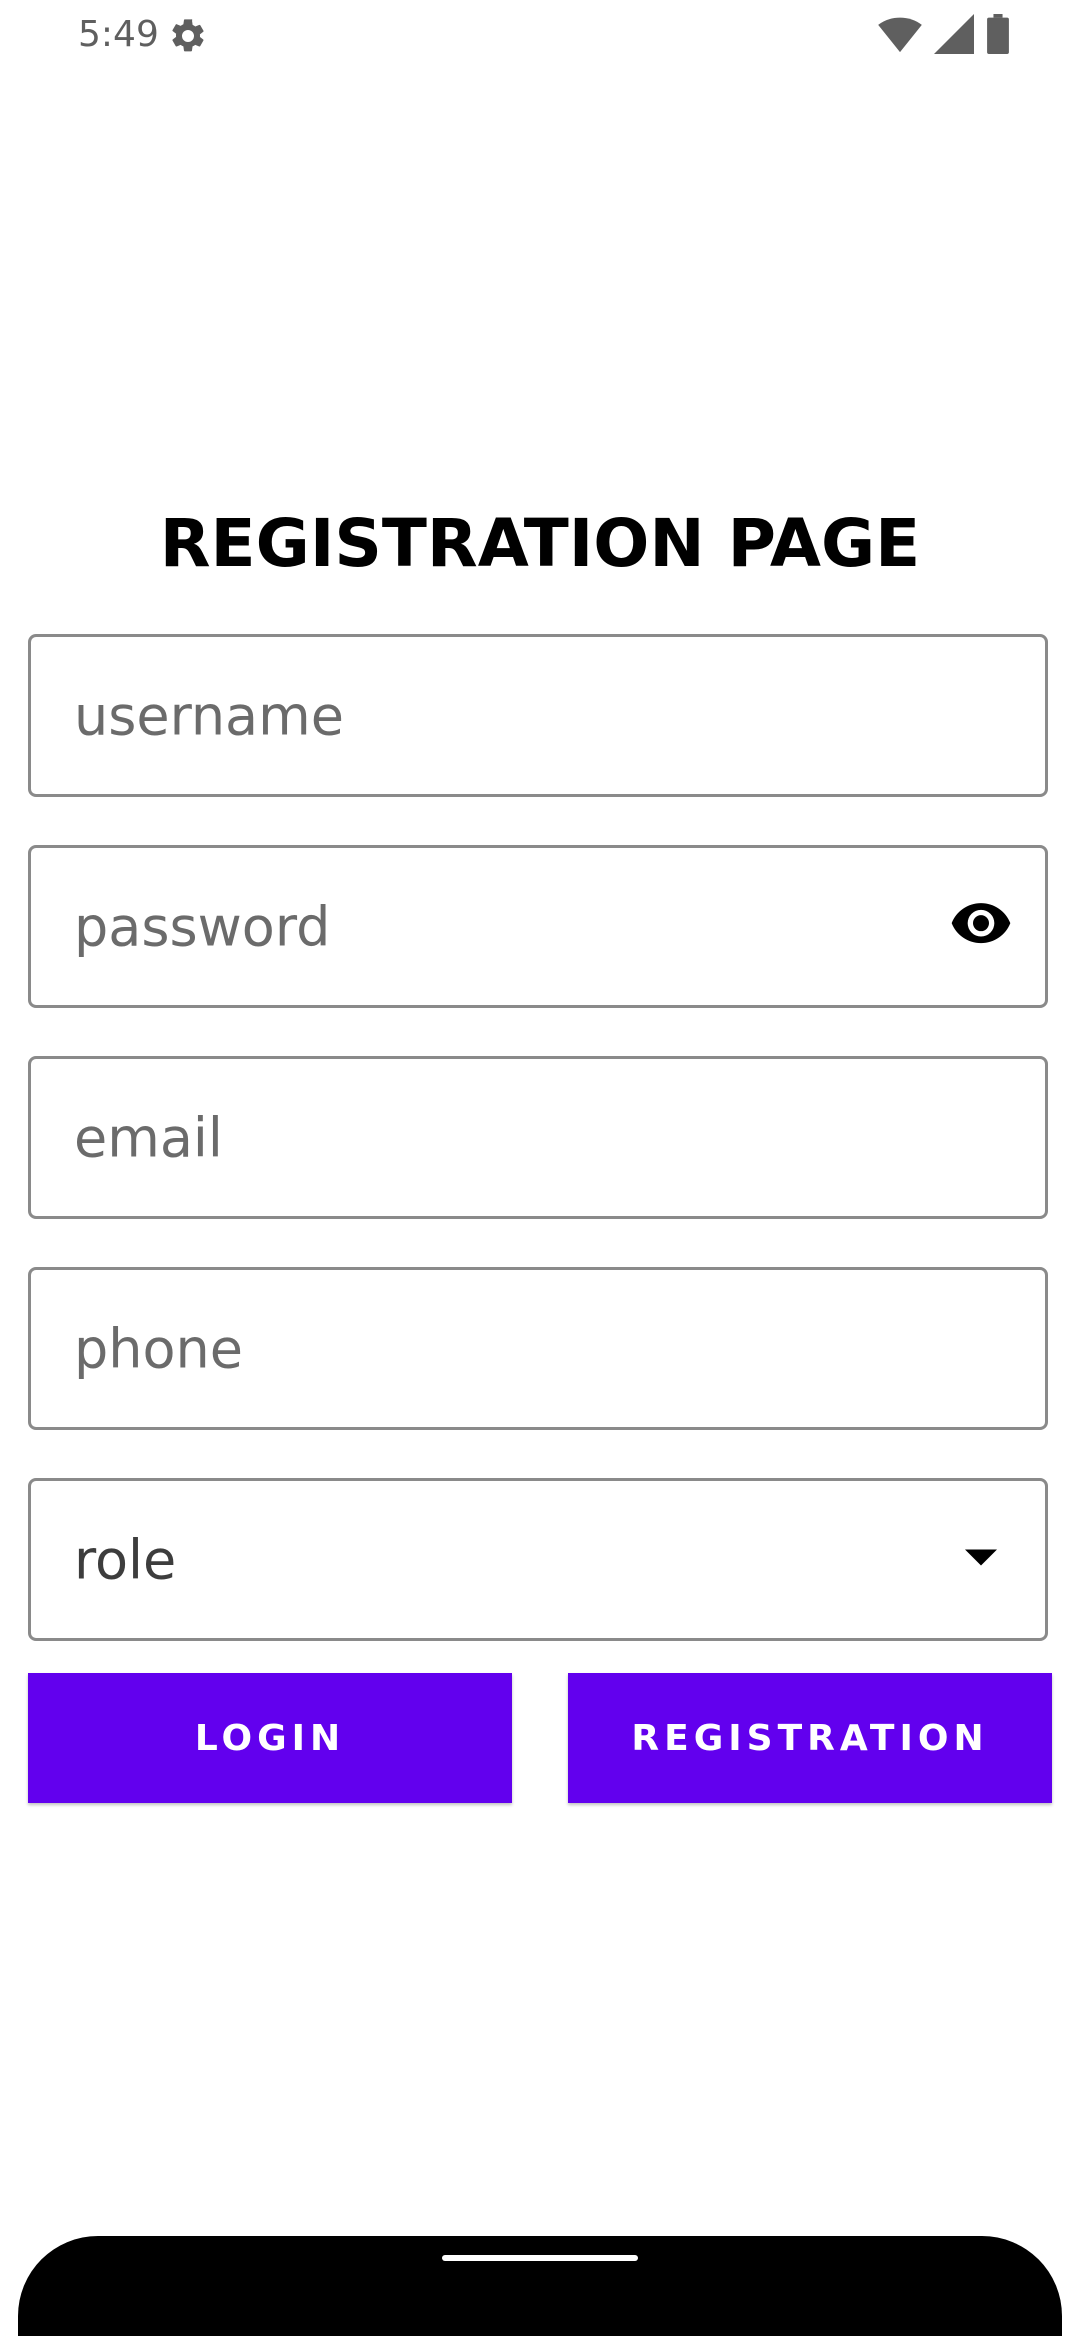  I want to click on status-time: 5:49, so click(118, 34).